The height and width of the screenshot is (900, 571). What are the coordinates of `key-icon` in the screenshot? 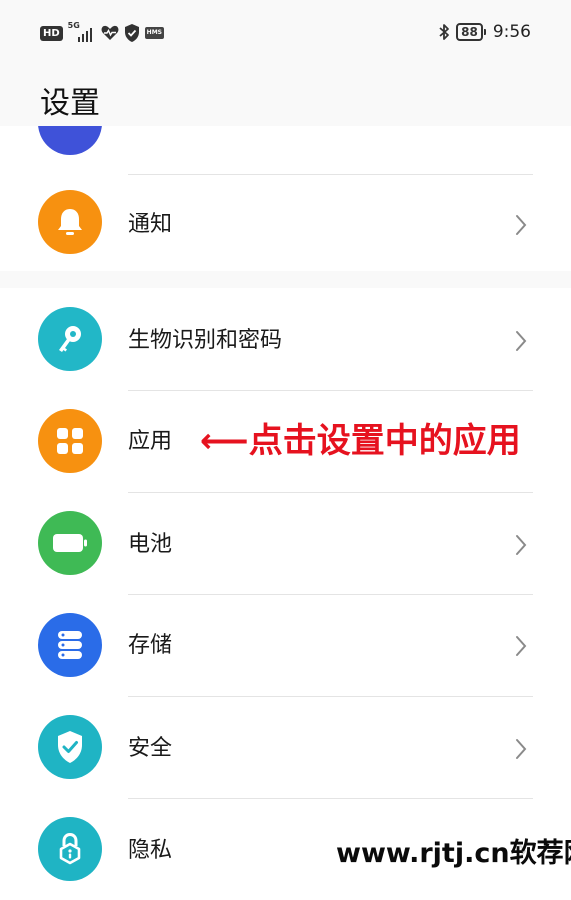 It's located at (70, 339).